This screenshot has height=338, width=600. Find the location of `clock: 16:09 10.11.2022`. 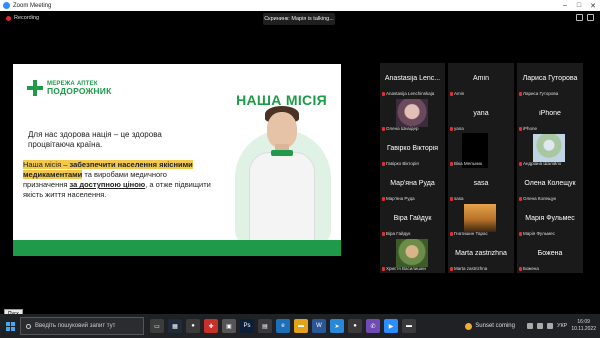

clock: 16:09 10.11.2022 is located at coordinates (583, 326).